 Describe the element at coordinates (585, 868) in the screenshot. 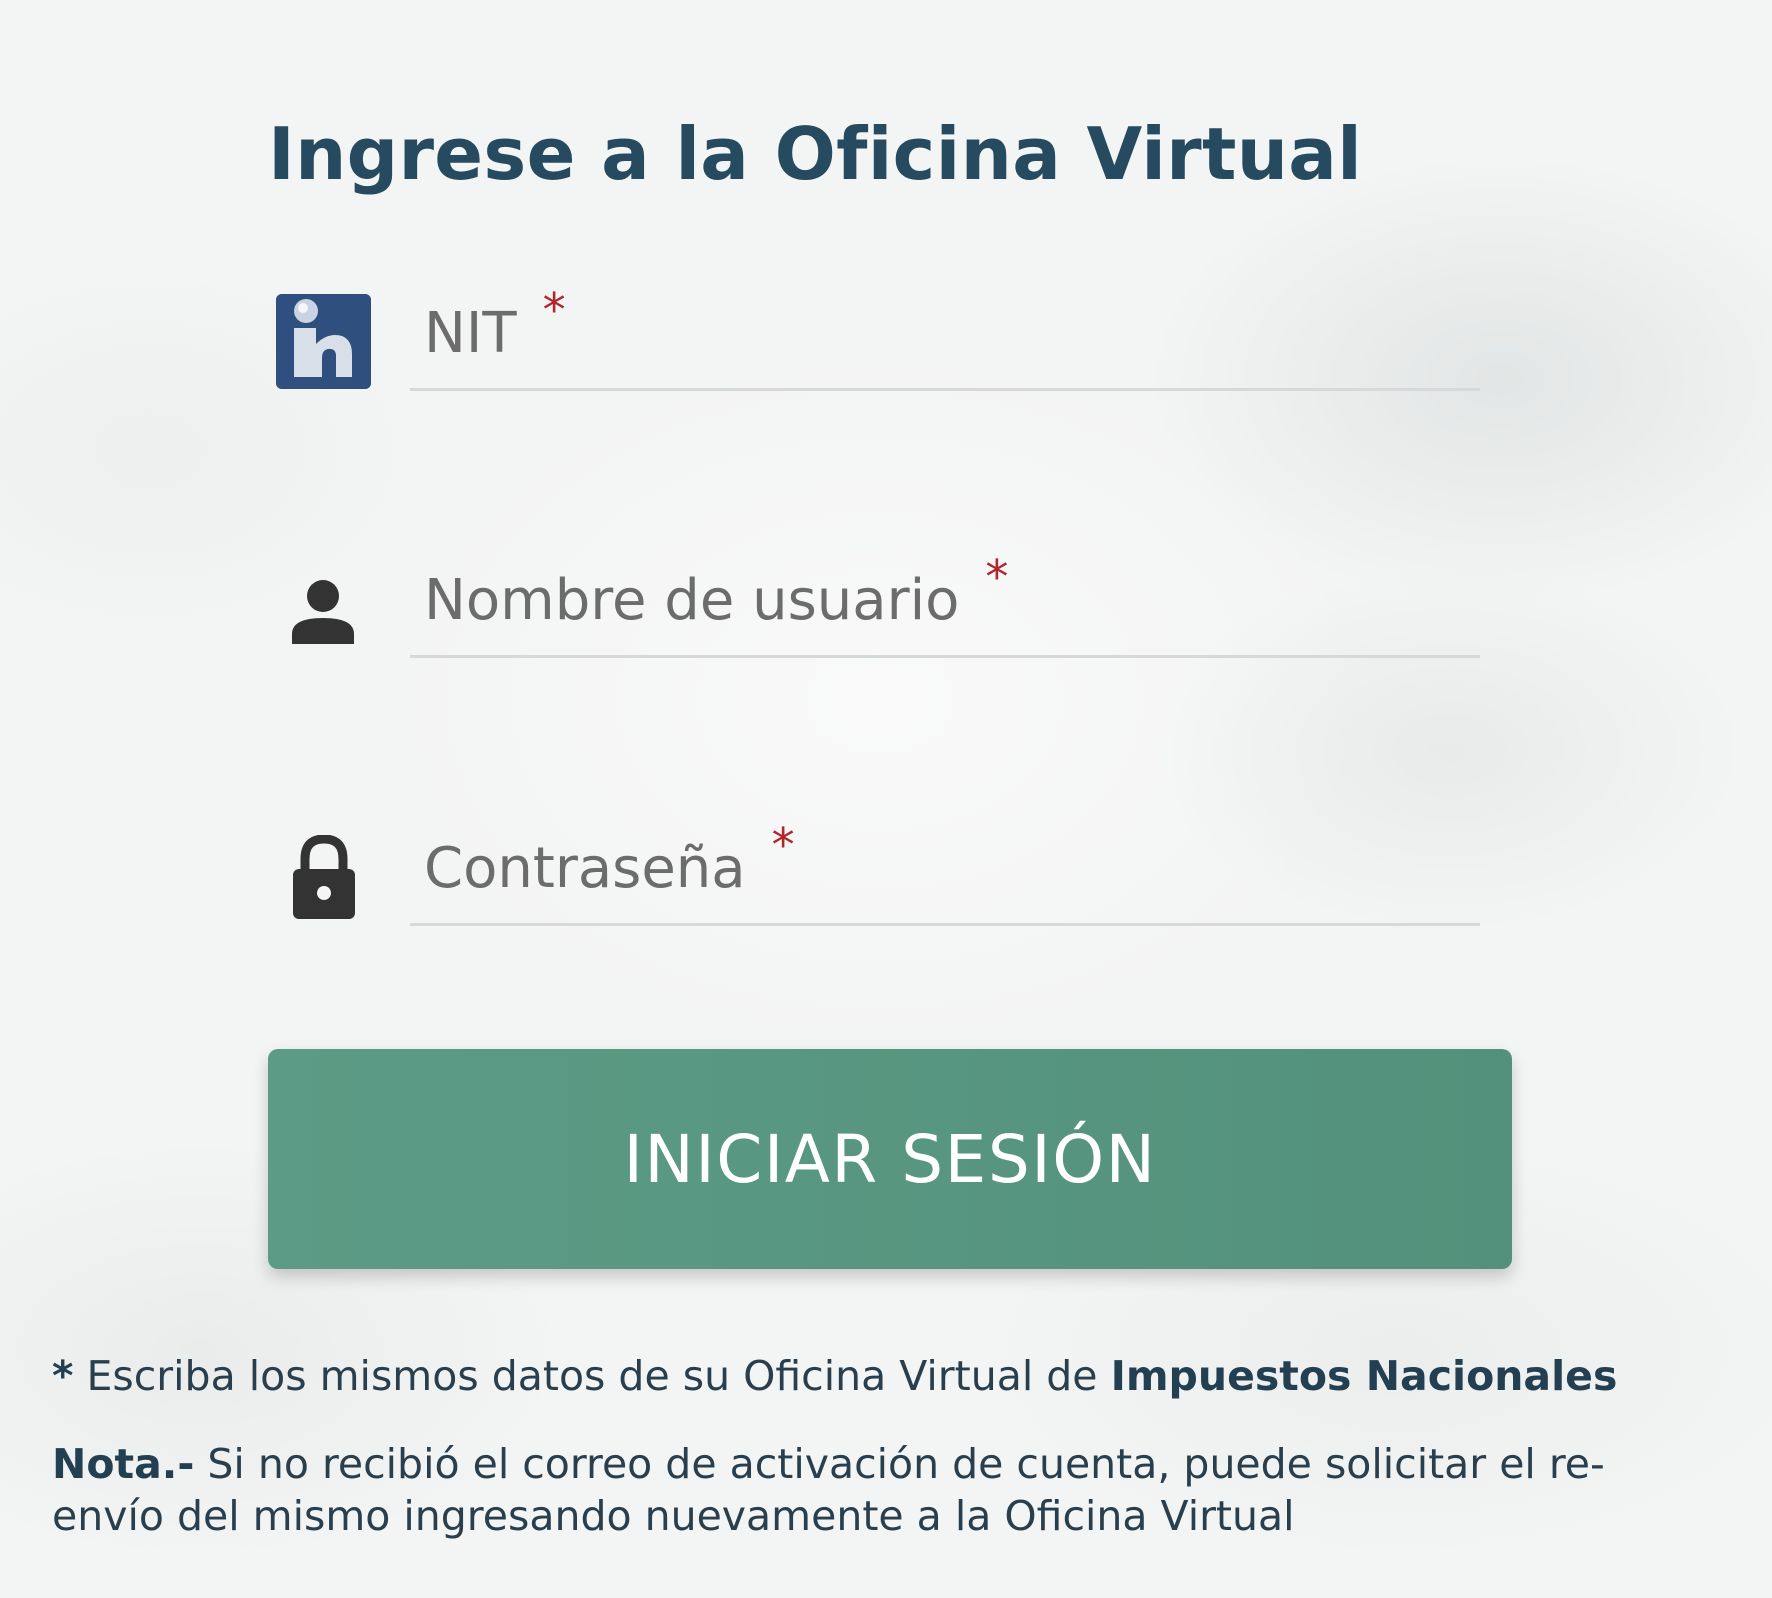

I see `password-placeholder: Contraseña` at that location.